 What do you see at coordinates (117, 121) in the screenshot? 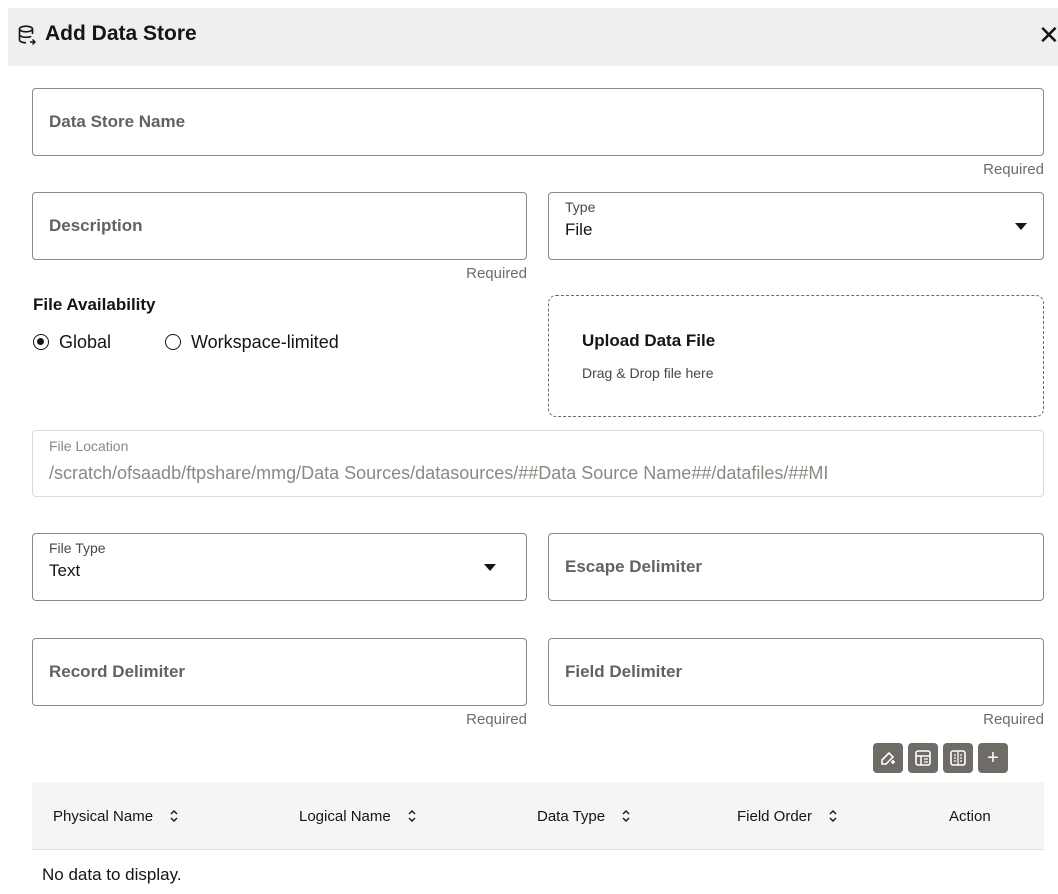
I see `data-store-name-placeholder: Data Store Name` at bounding box center [117, 121].